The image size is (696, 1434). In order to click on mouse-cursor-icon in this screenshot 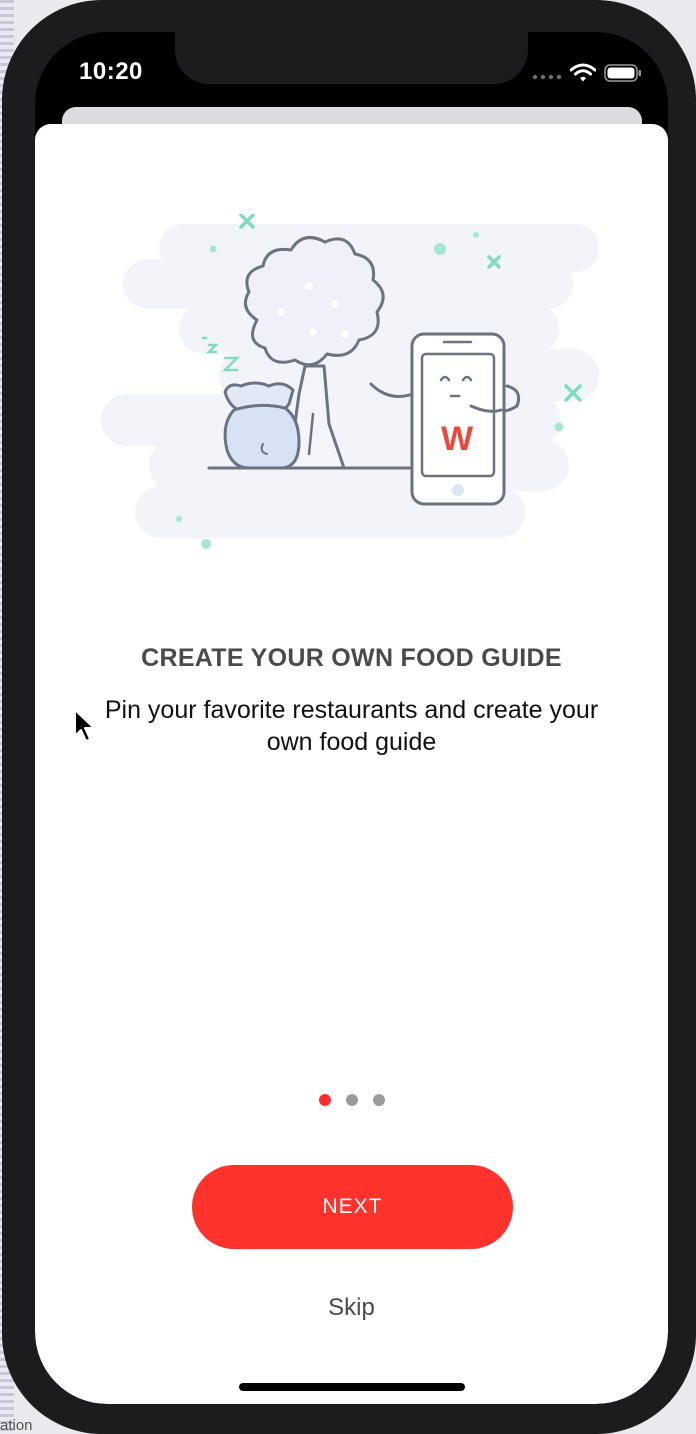, I will do `click(84, 725)`.